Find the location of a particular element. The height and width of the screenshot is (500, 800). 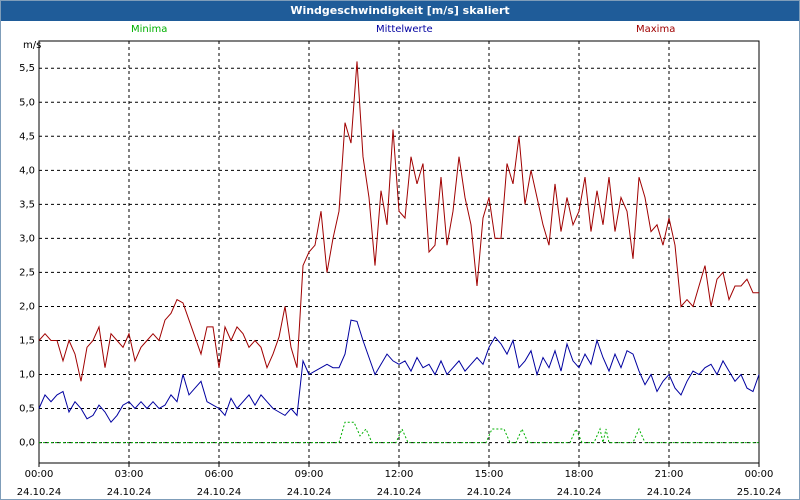

x-tick-time: 06:00 is located at coordinates (219, 474).